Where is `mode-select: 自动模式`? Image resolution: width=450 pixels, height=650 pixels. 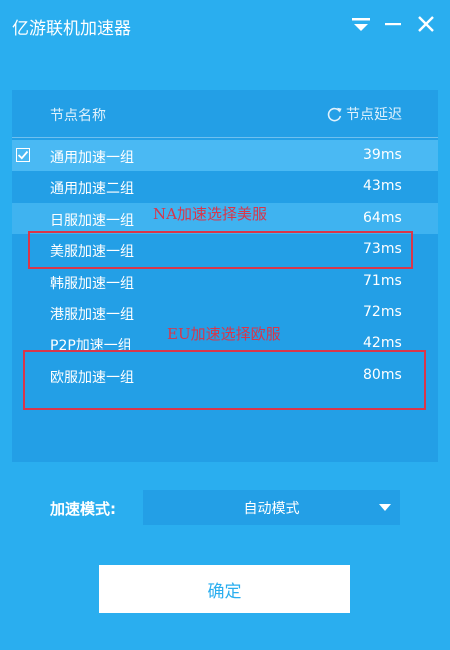
mode-select: 自动模式 is located at coordinates (271, 507).